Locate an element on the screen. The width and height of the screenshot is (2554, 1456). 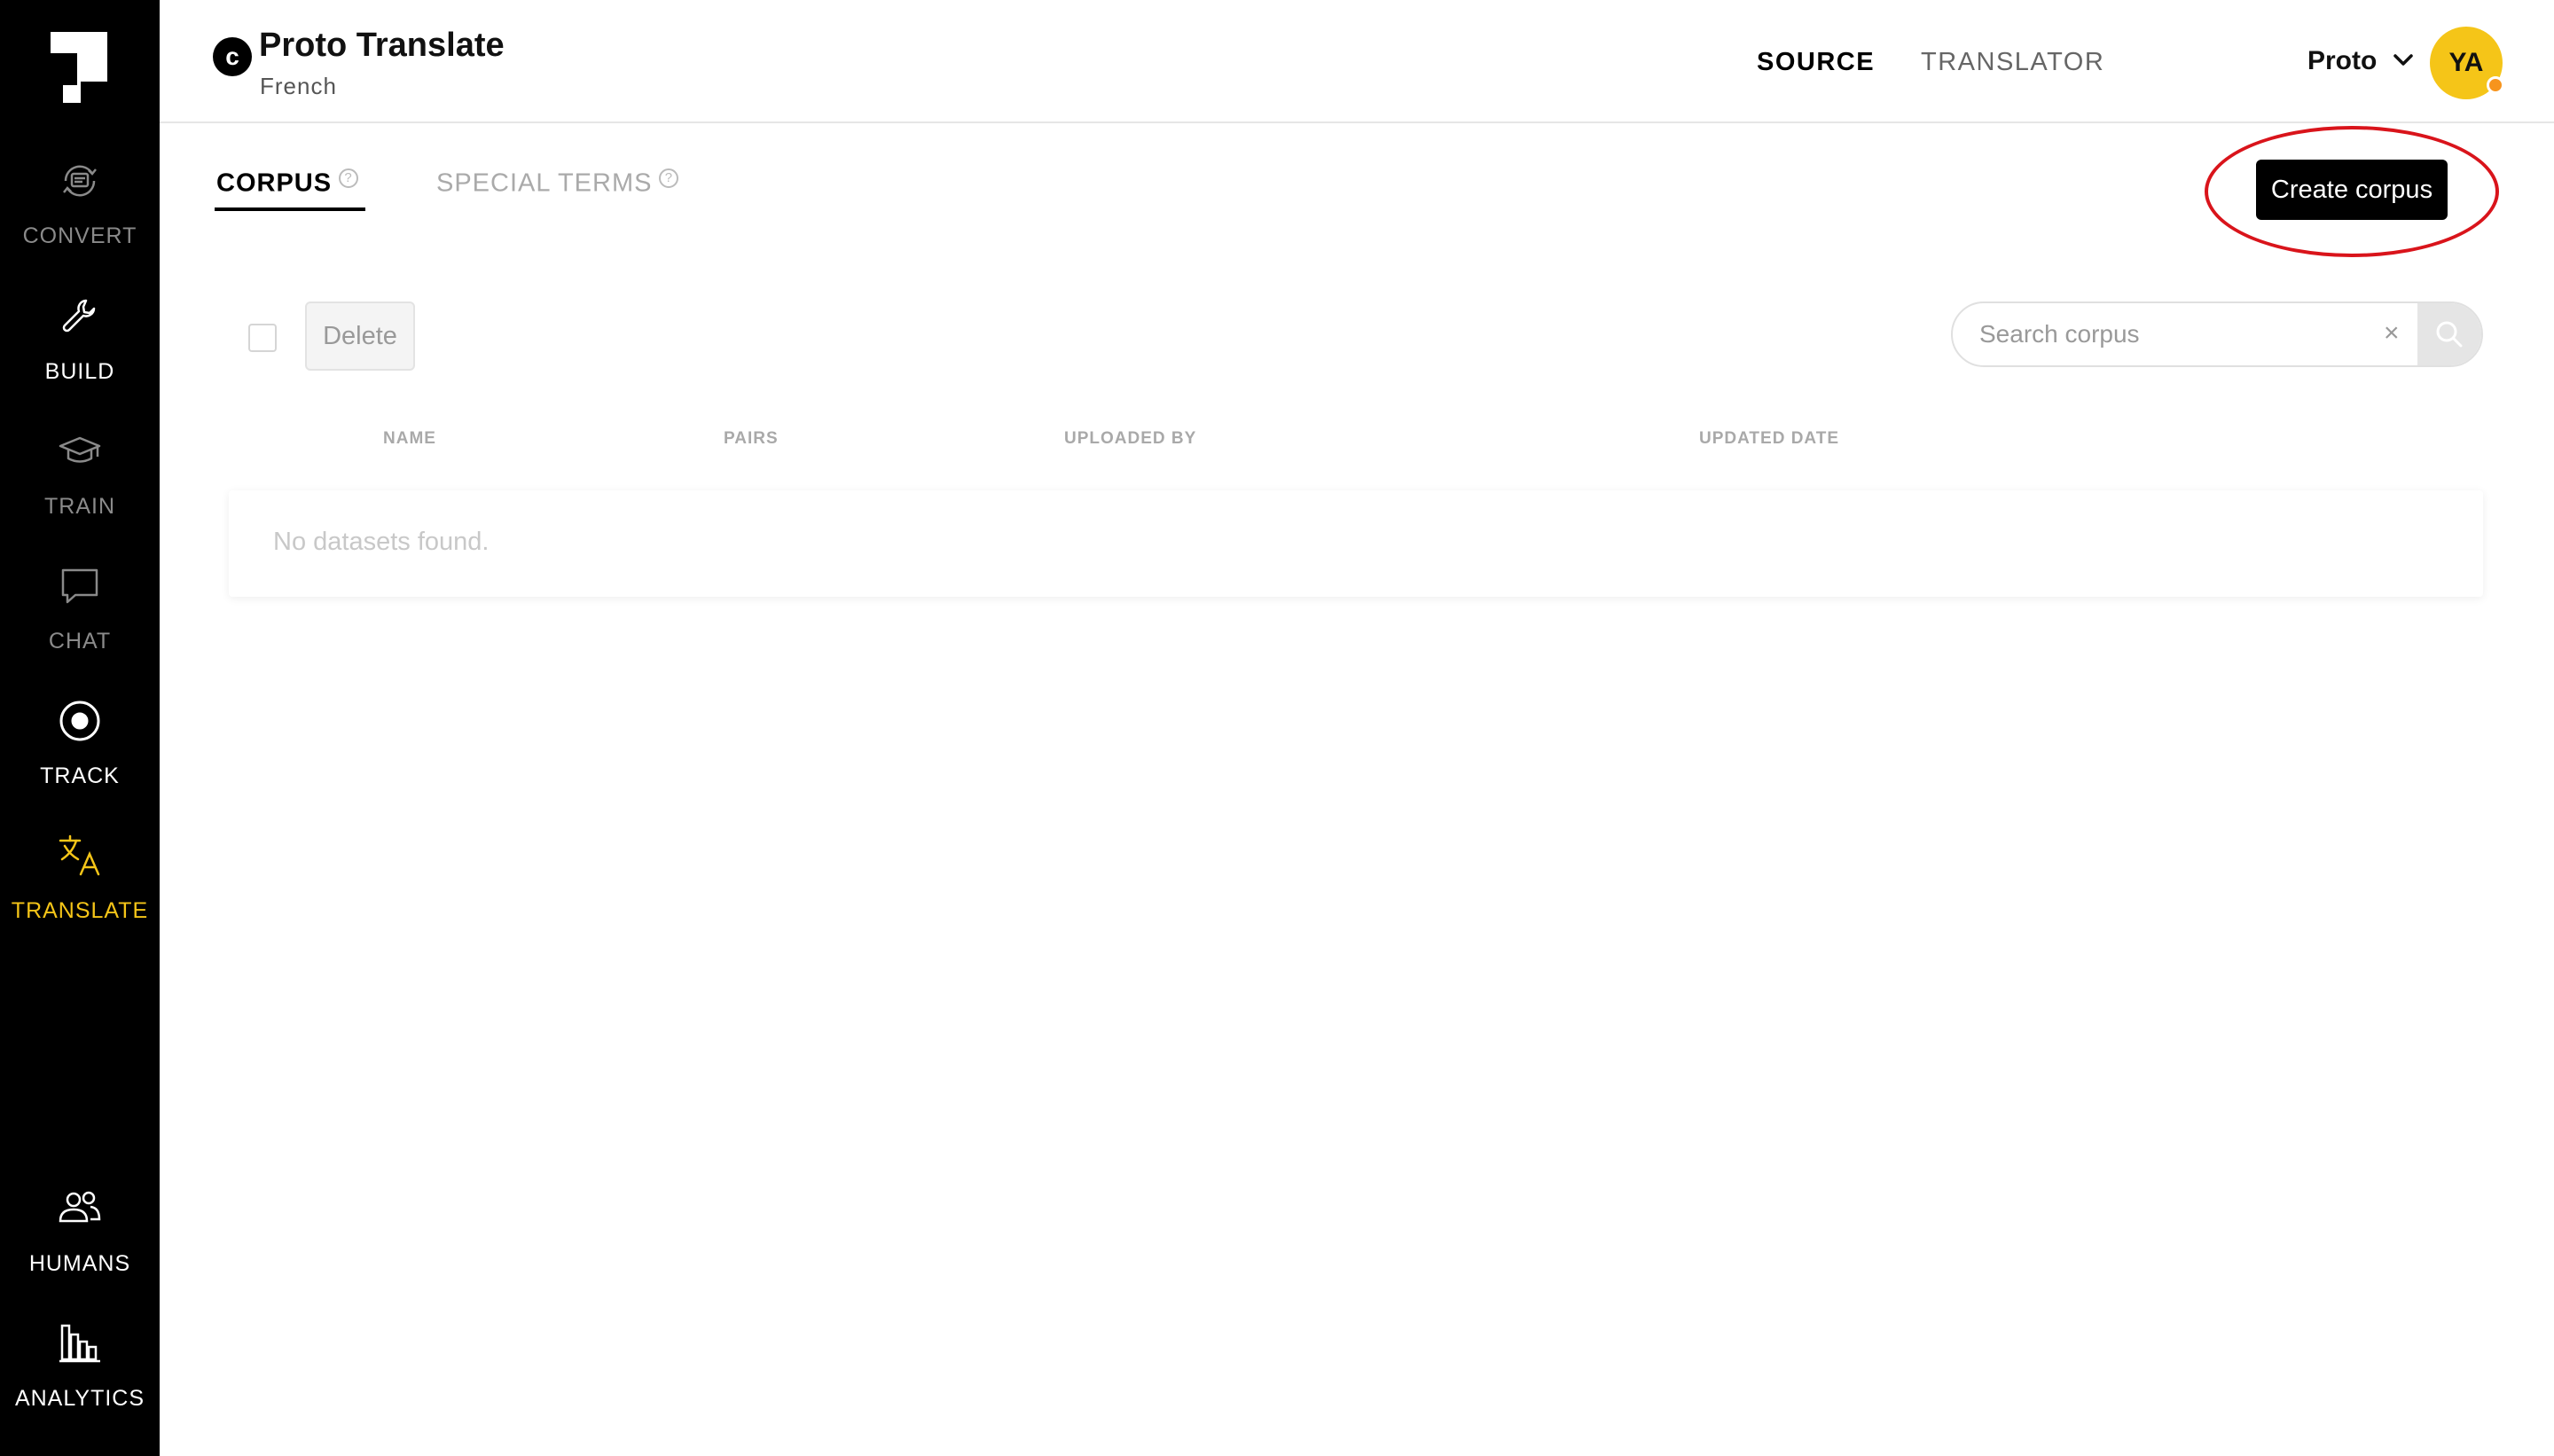
project-title: Proto Translate is located at coordinates (382, 45).